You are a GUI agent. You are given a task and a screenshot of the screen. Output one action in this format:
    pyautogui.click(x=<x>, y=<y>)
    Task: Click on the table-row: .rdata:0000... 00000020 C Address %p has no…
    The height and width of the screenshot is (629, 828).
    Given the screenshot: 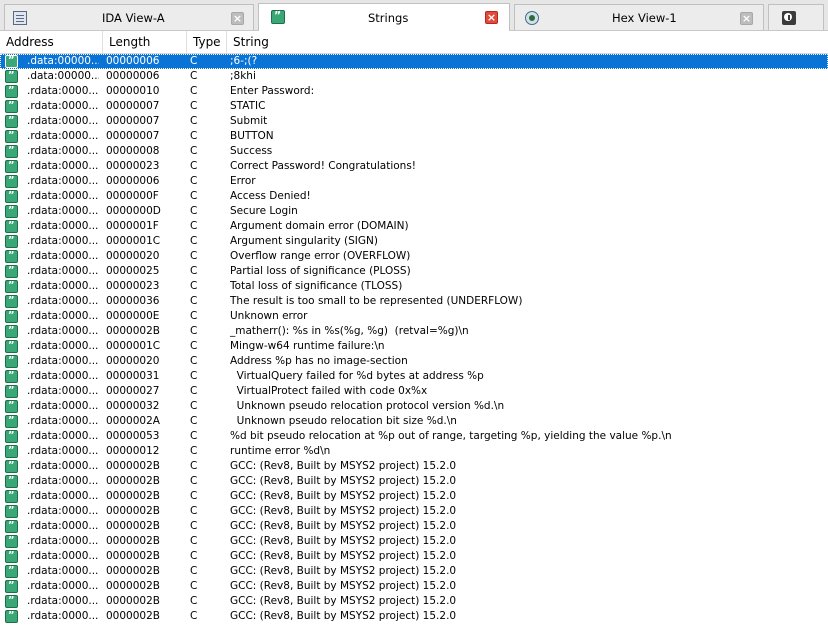 What is the action you would take?
    pyautogui.click(x=414, y=361)
    